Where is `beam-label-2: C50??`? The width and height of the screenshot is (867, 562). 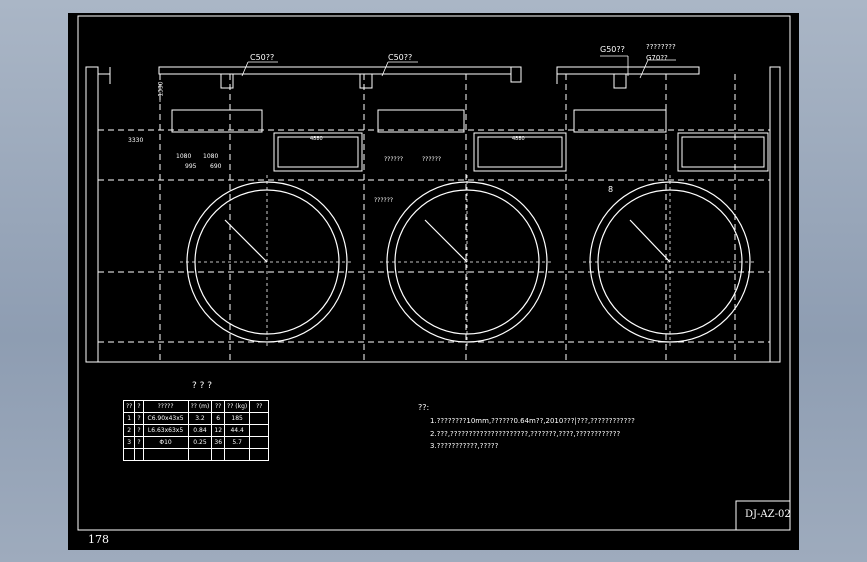 beam-label-2: C50?? is located at coordinates (400, 57).